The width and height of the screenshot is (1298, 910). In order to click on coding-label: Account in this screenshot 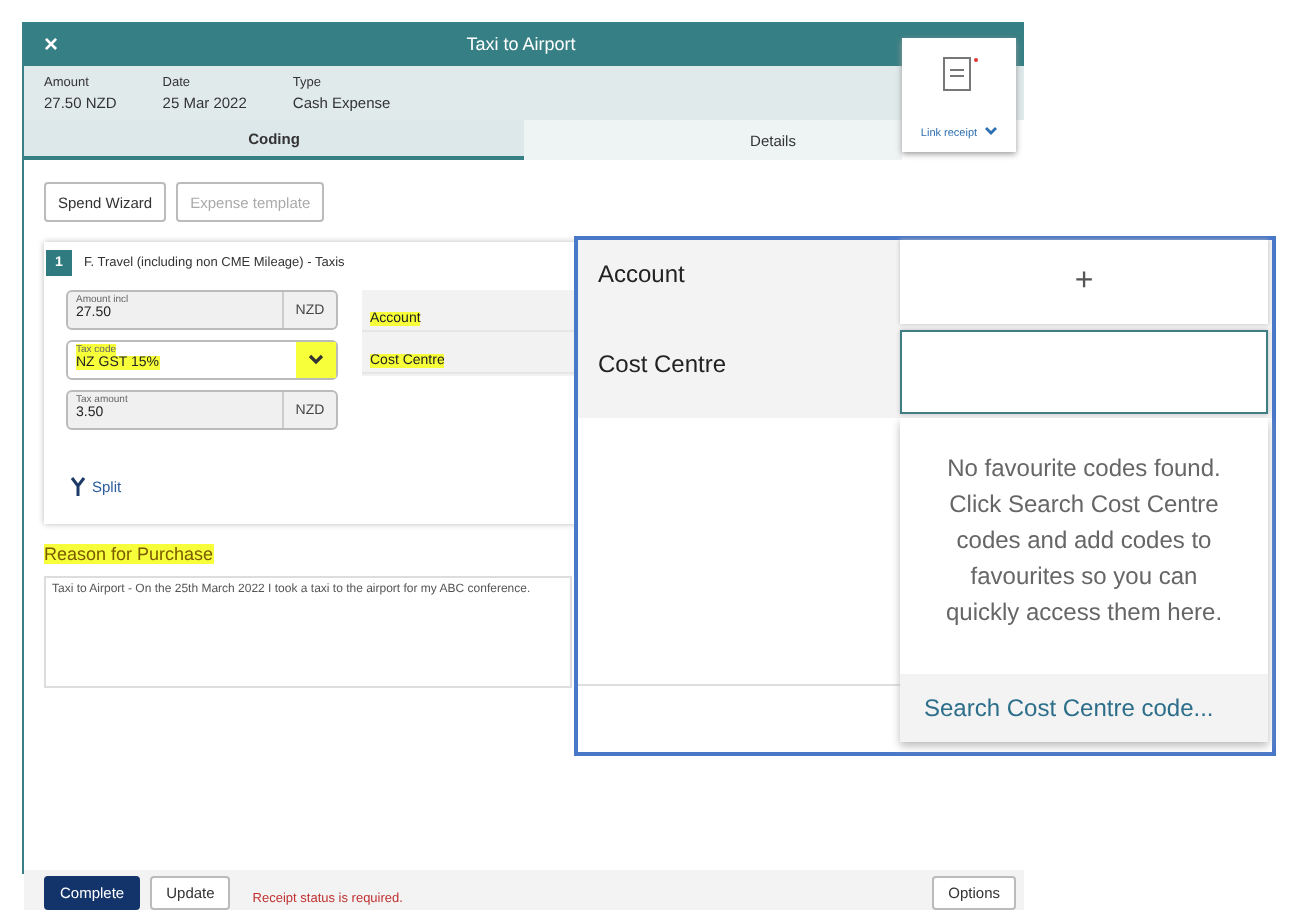, I will do `click(641, 275)`.